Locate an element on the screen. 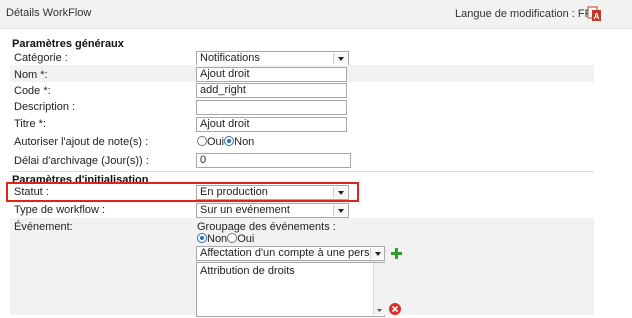 This screenshot has width=632, height=318. event-select-value: Affectation d'un compte à une personne is located at coordinates (292, 253).